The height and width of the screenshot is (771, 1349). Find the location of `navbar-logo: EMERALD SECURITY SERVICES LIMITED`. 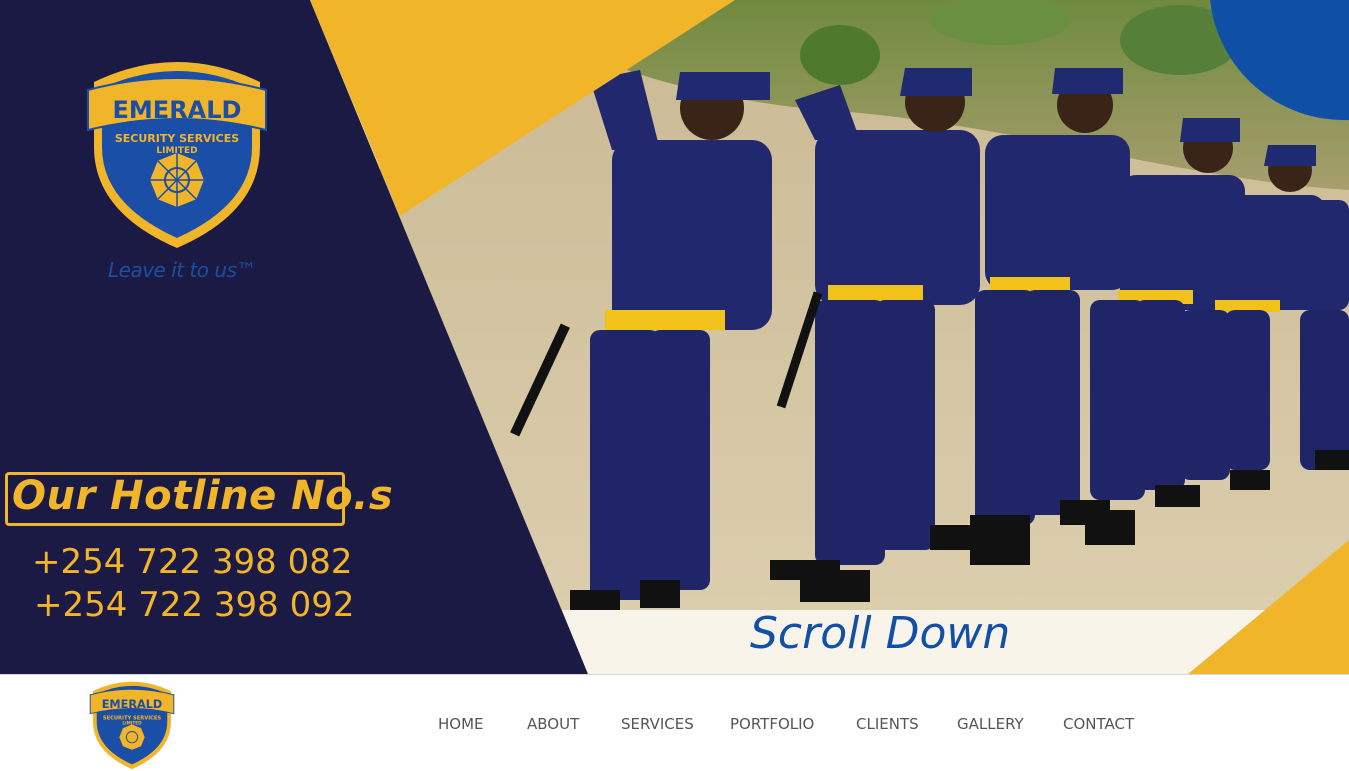

navbar-logo: EMERALD SECURITY SERVICES LIMITED is located at coordinates (132, 724).